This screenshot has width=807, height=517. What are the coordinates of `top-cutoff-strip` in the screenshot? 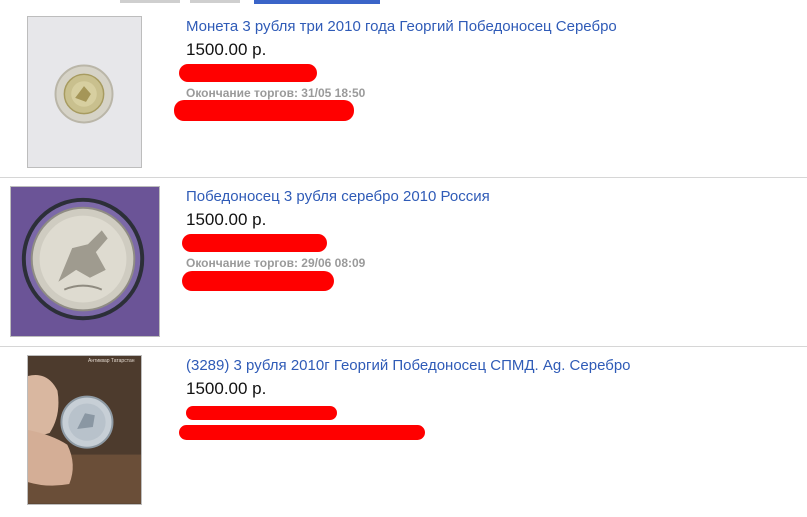 It's located at (403, 4).